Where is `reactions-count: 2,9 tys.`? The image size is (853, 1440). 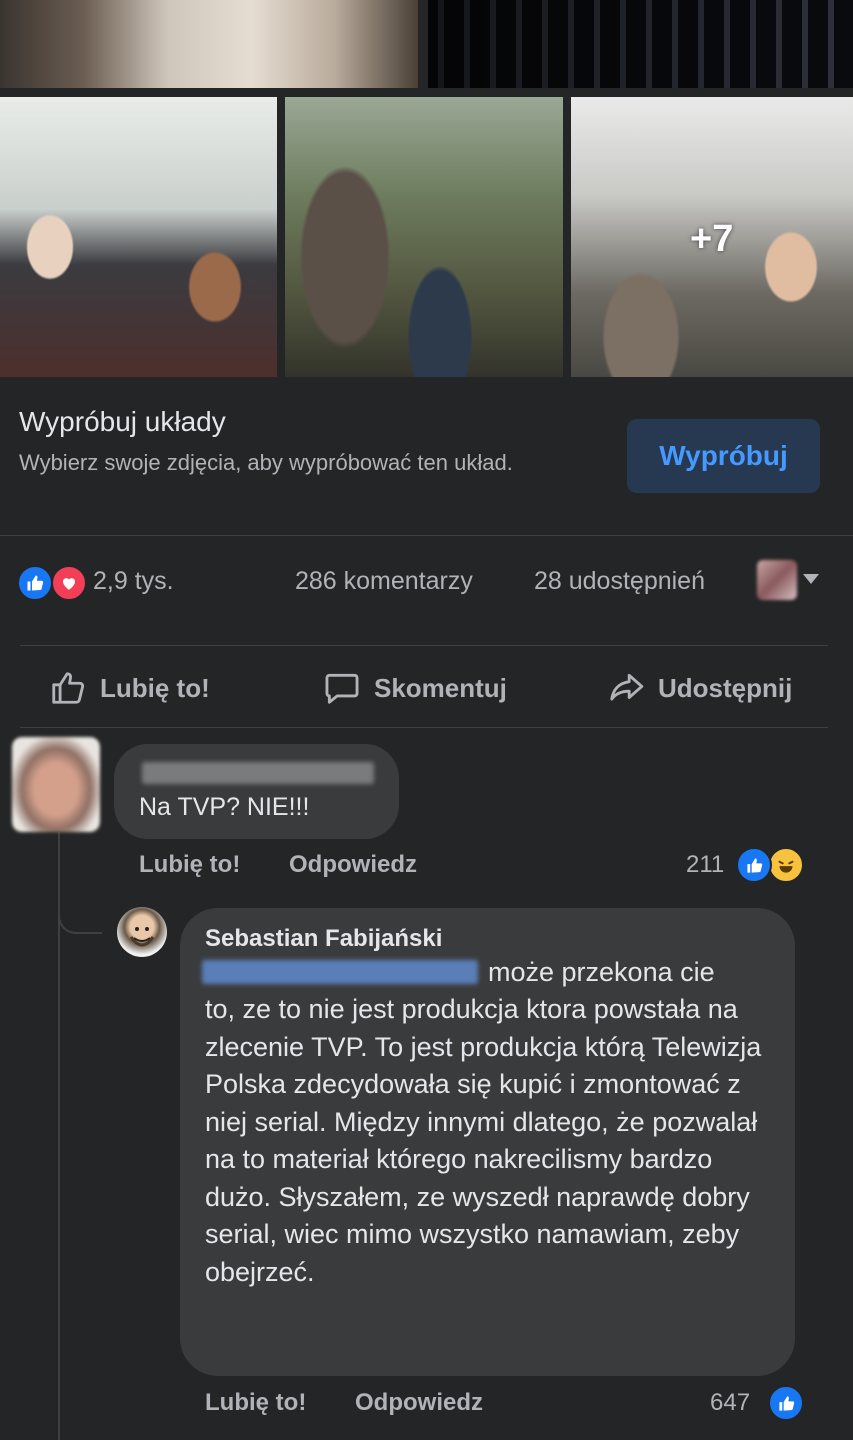 reactions-count: 2,9 tys. is located at coordinates (133, 581).